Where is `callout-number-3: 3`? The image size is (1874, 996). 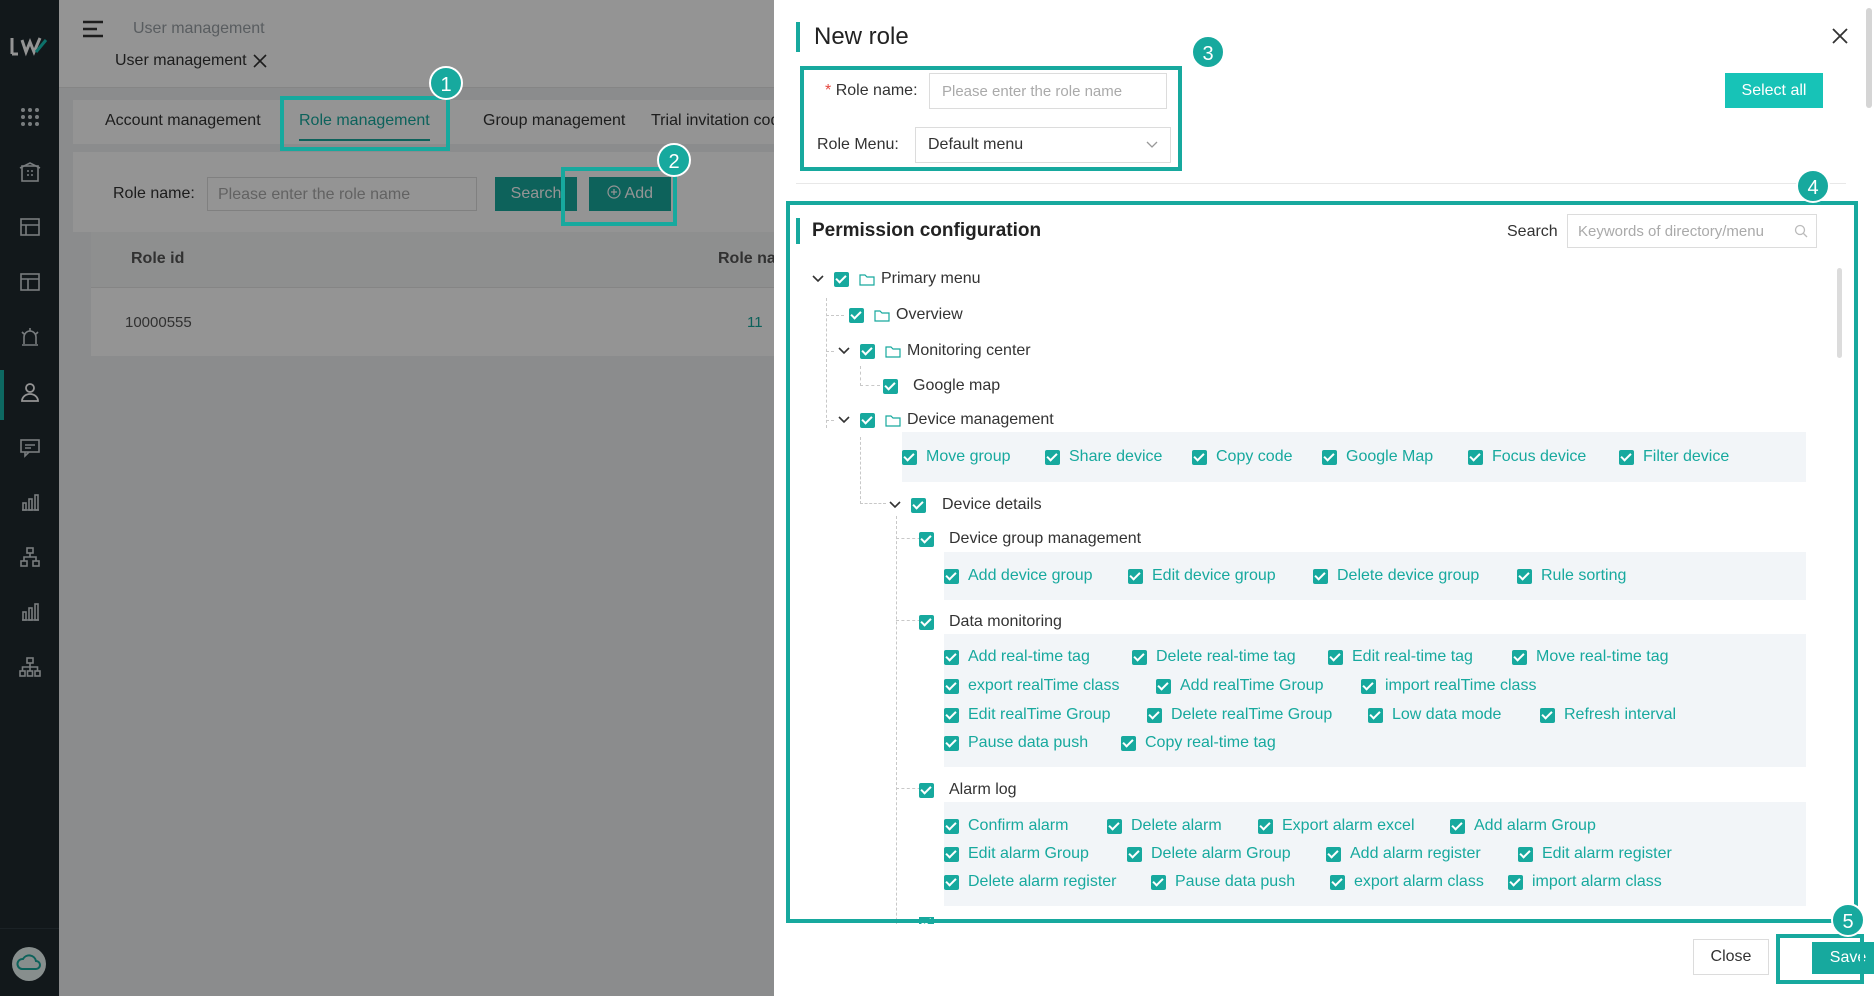
callout-number-3: 3 is located at coordinates (1208, 52).